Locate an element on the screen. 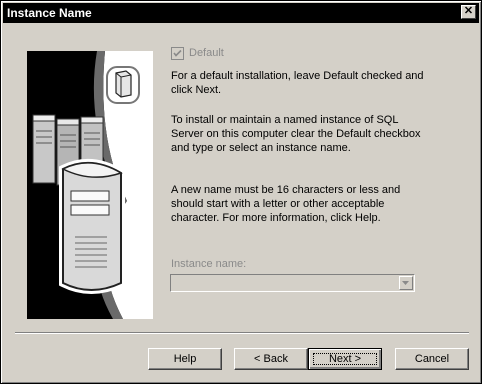 The height and width of the screenshot is (384, 482). next-button-label: Next > is located at coordinates (345, 359).